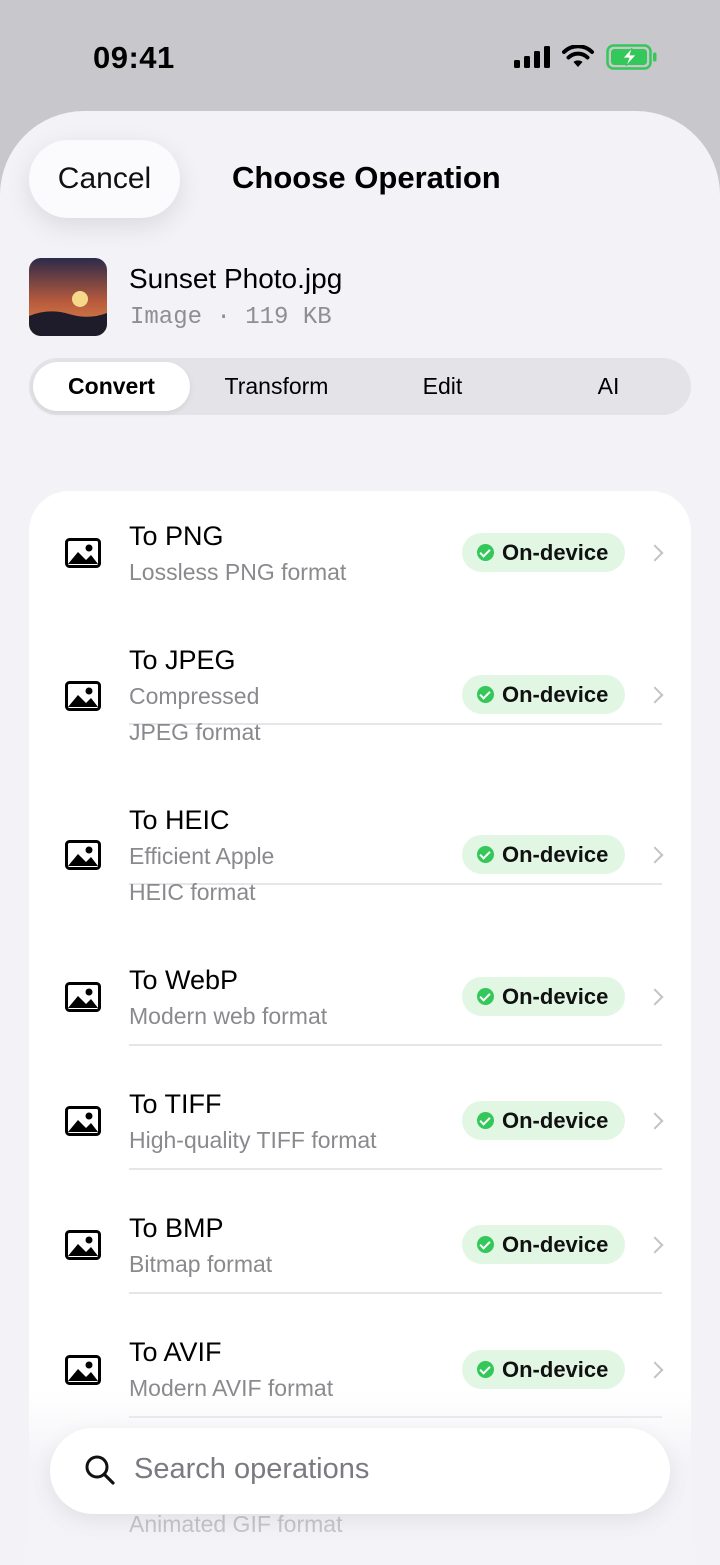 This screenshot has height=1565, width=720. What do you see at coordinates (104, 179) in the screenshot?
I see `cancel-button: Cancel` at bounding box center [104, 179].